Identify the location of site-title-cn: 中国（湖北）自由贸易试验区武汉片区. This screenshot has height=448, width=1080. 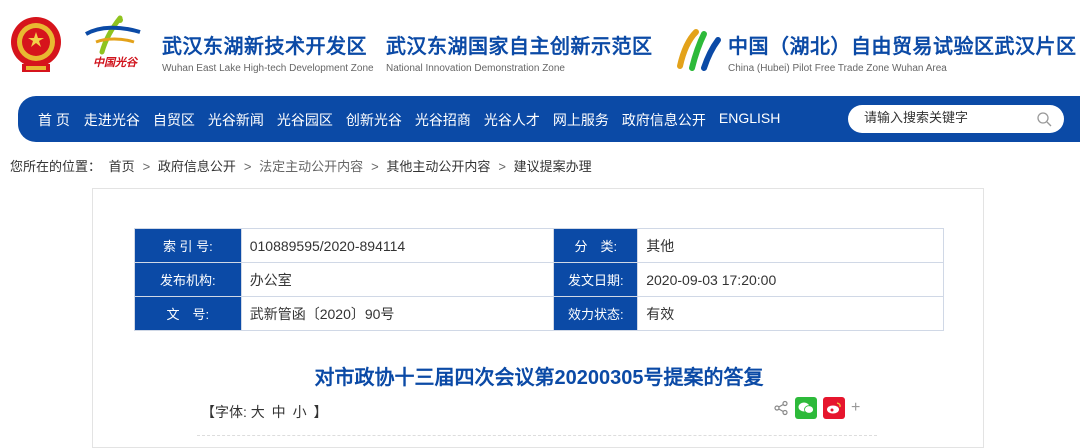
(902, 47).